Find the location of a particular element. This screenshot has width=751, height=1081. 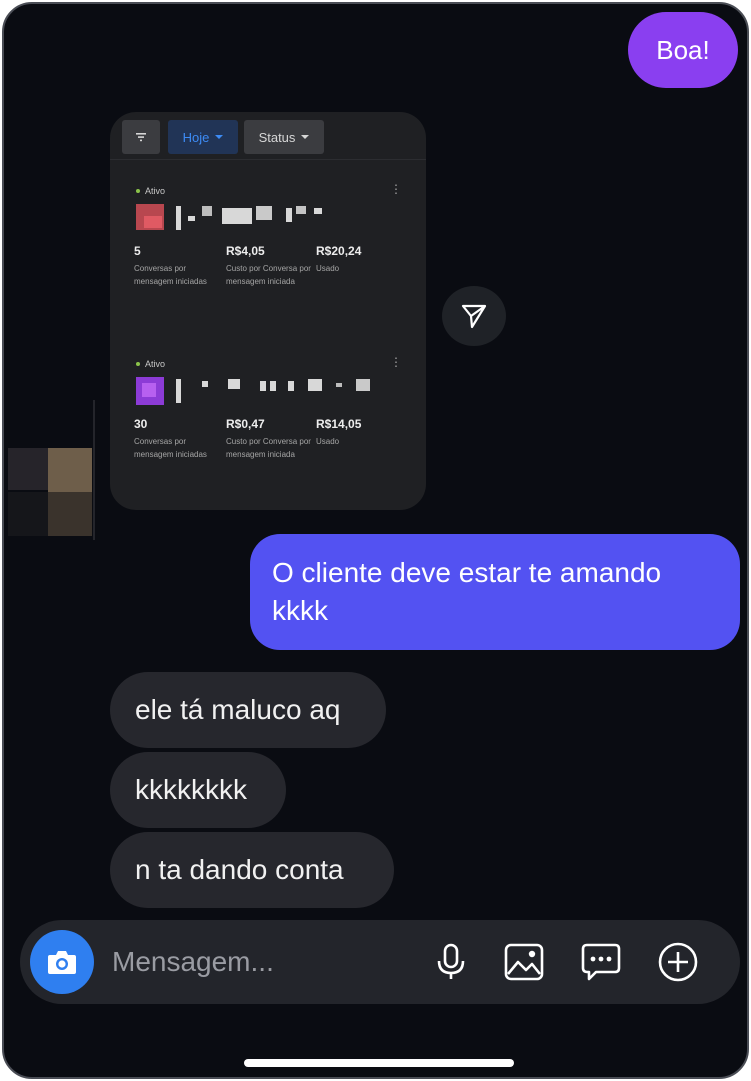

sent-message-bubble: O cliente deve estar te amando kkkk is located at coordinates (495, 592).